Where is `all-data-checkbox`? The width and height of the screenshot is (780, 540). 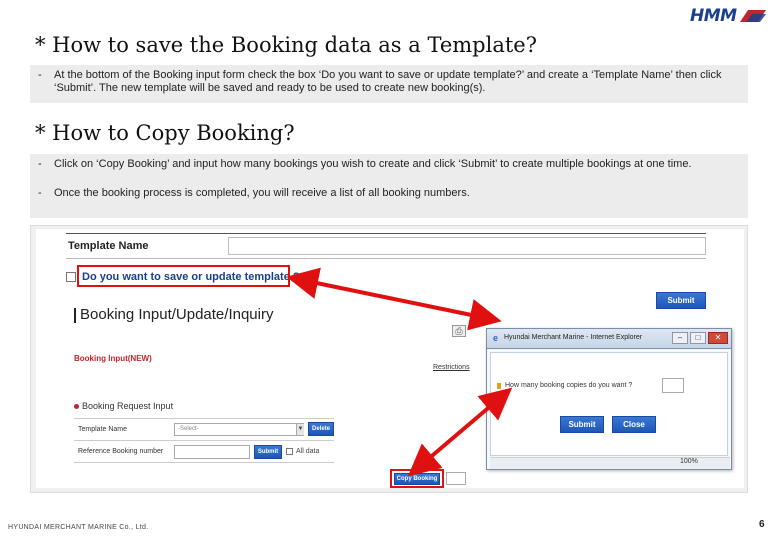
all-data-checkbox is located at coordinates (289, 451).